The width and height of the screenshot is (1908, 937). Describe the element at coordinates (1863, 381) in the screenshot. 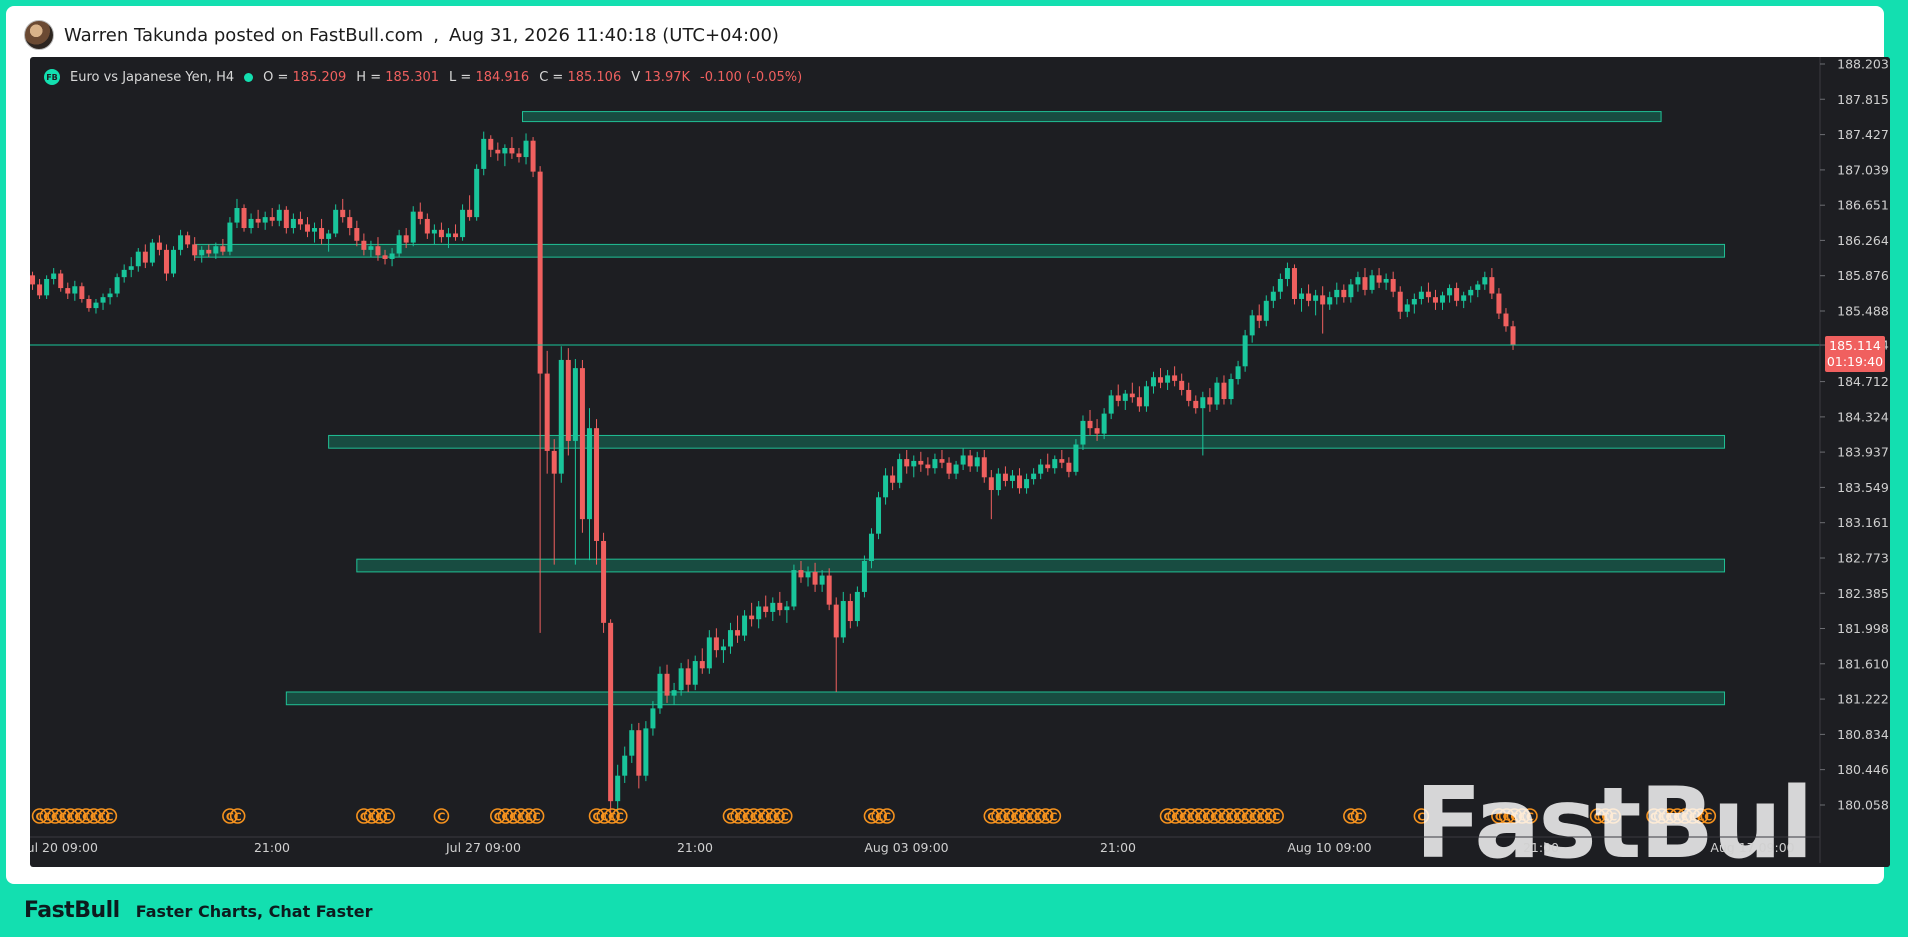

I see `y-tick-label: 184.712` at that location.